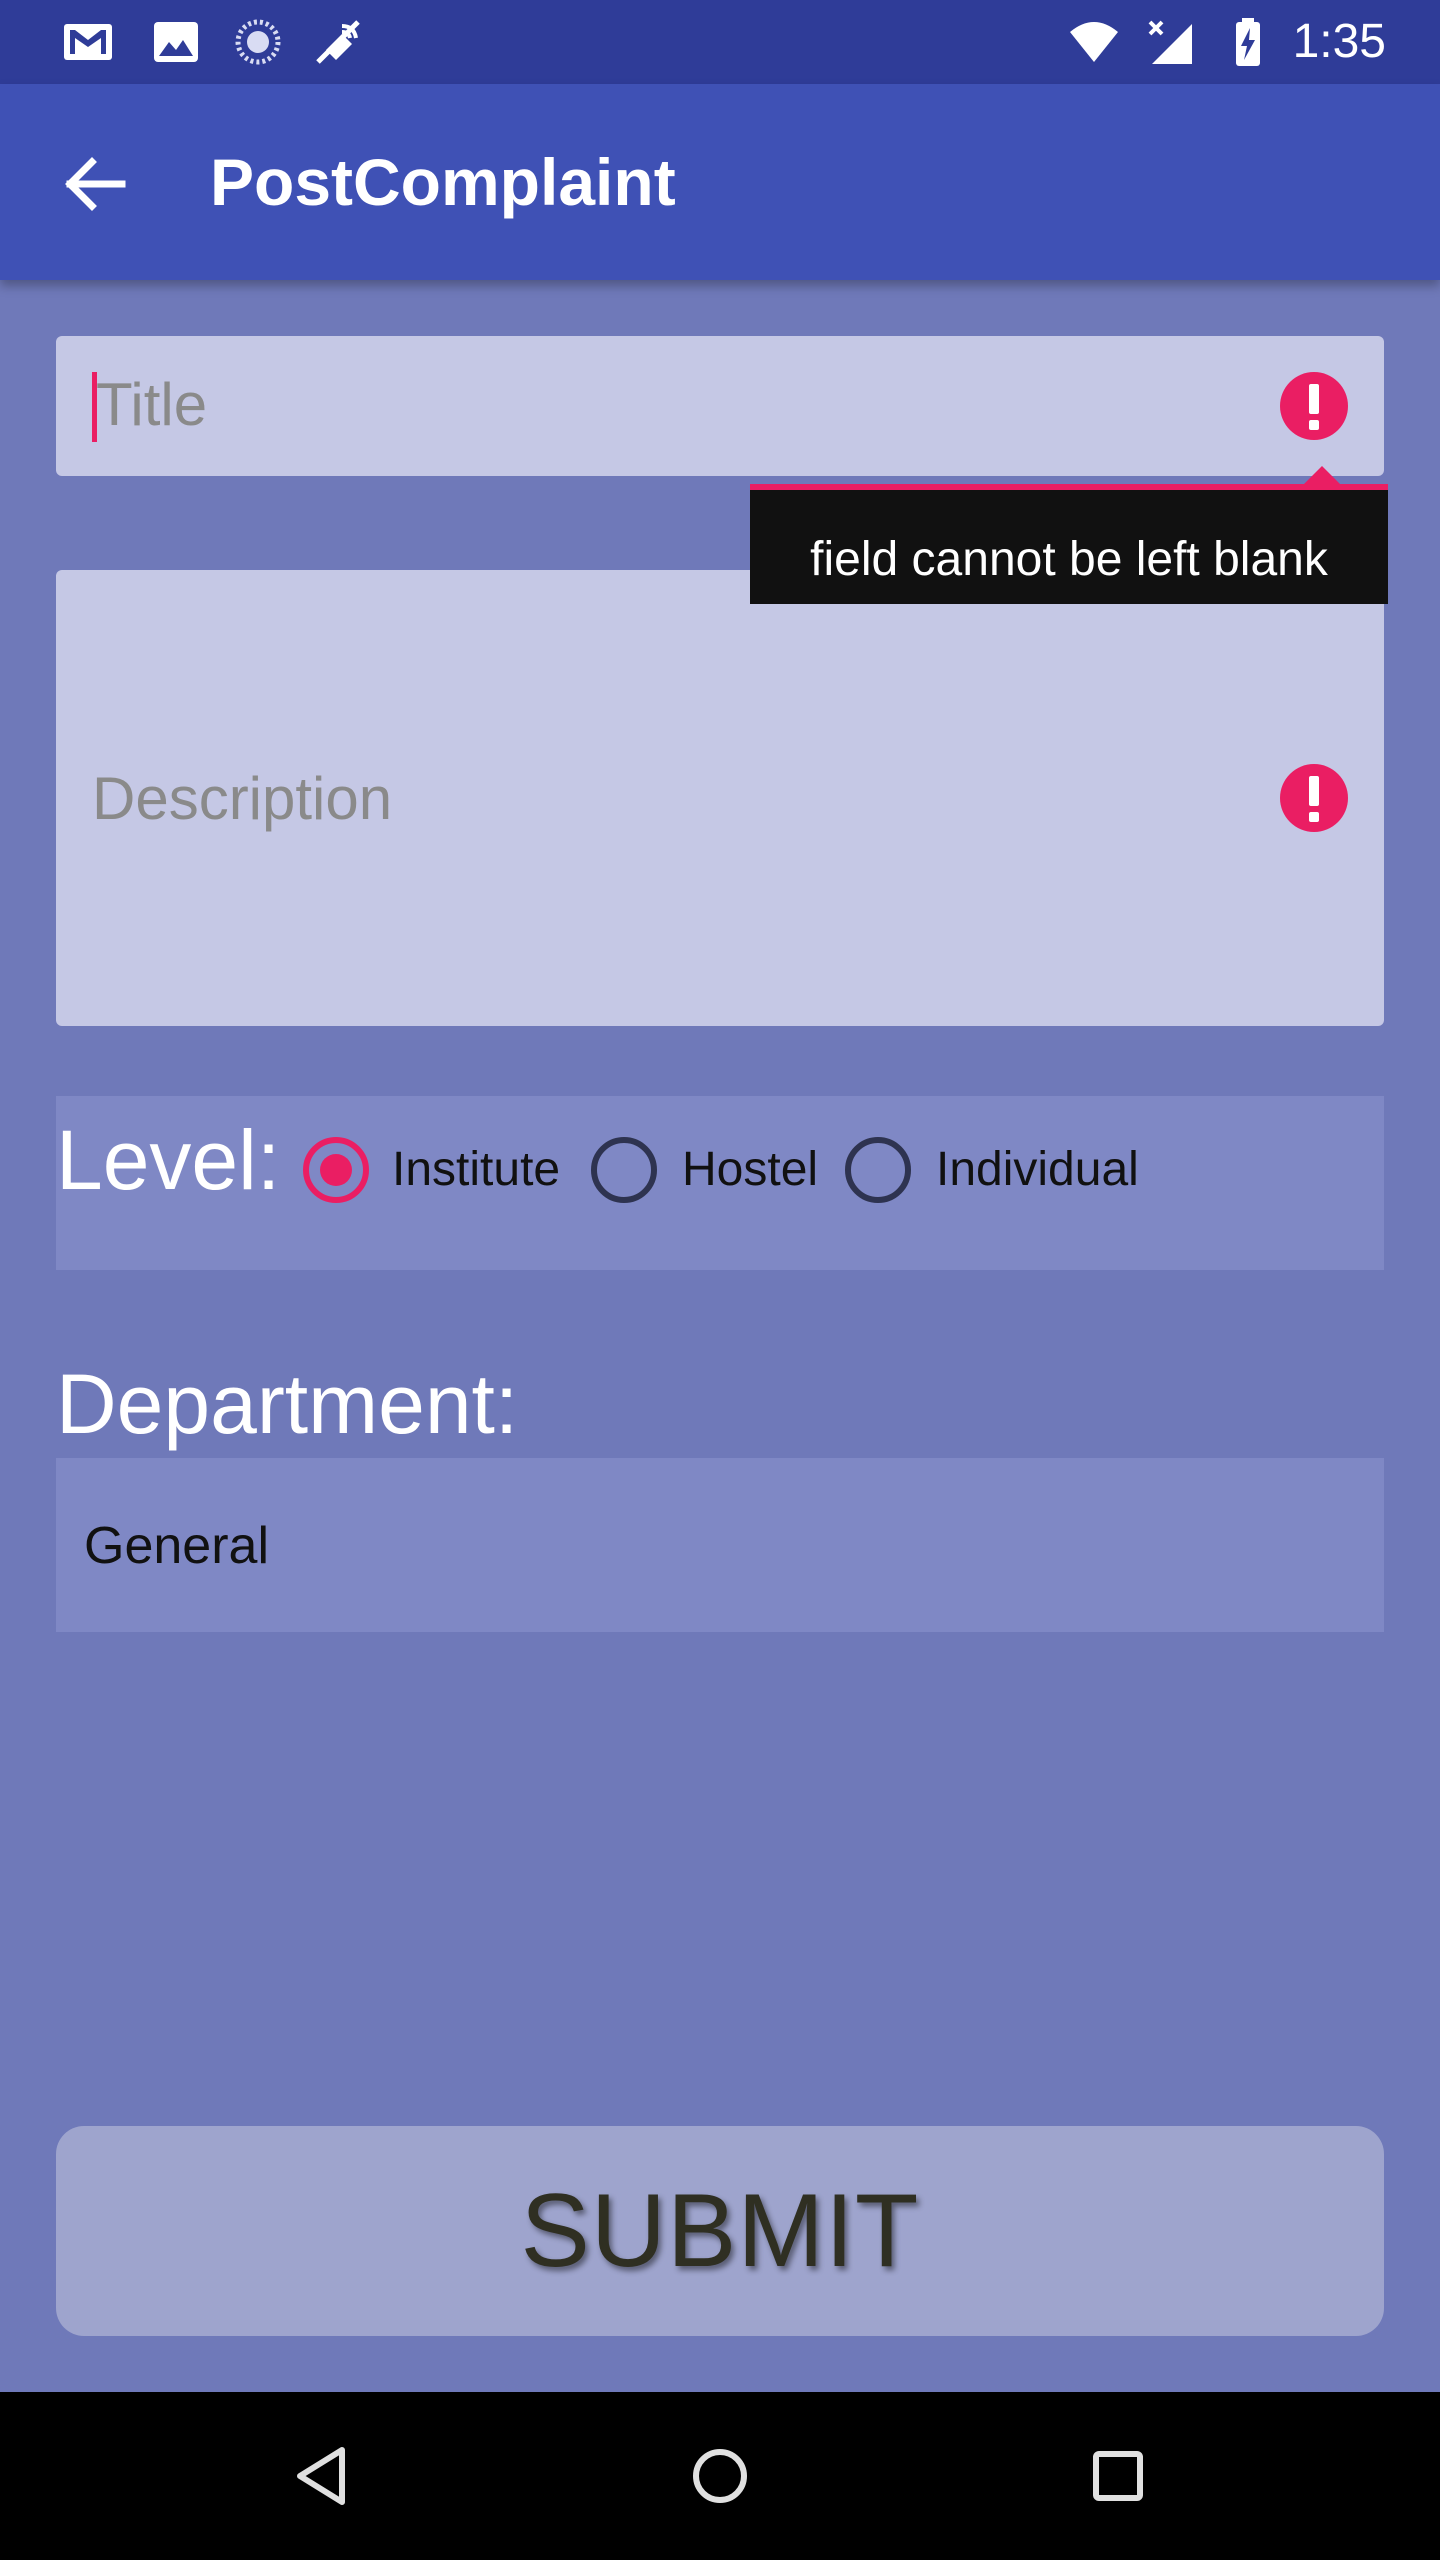 The width and height of the screenshot is (1440, 2560). I want to click on error-tooltip: field cannot be left blank, so click(1069, 544).